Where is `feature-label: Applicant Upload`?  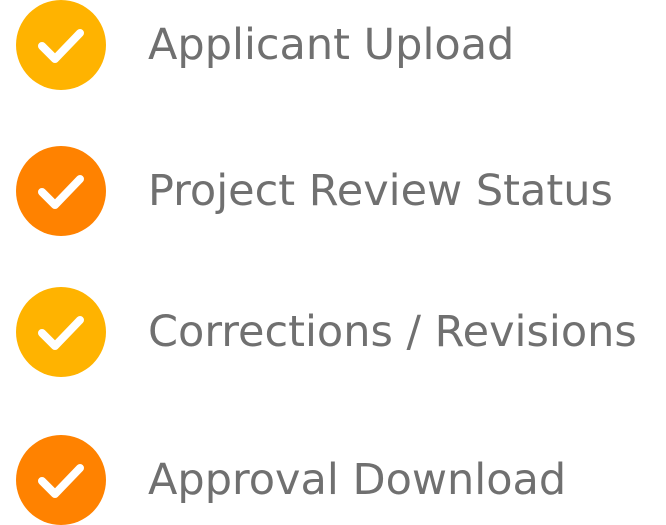
feature-label: Applicant Upload is located at coordinates (331, 44).